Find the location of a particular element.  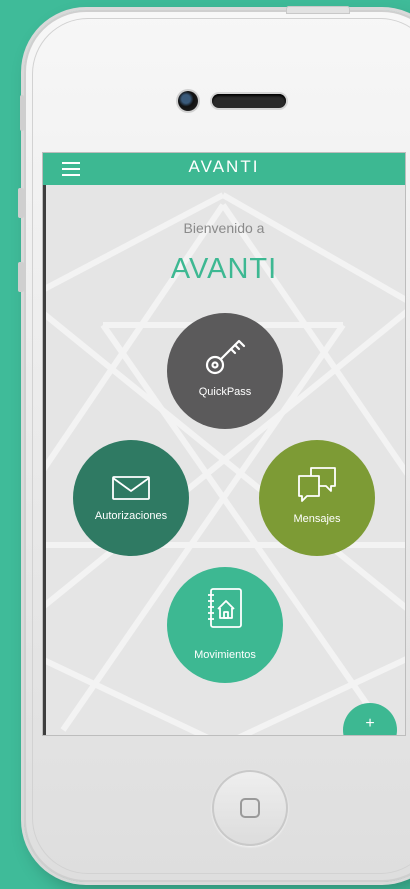

top-navigation-bar: AVANTI is located at coordinates (224, 169).